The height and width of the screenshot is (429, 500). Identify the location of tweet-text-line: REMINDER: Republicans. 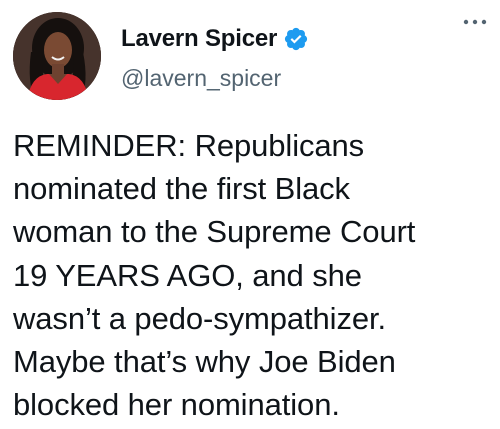
(189, 145).